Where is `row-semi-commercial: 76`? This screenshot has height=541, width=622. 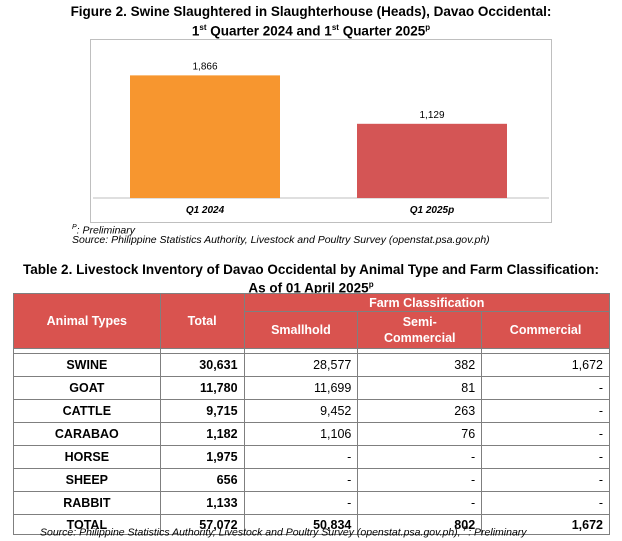
row-semi-commercial: 76 is located at coordinates (420, 434).